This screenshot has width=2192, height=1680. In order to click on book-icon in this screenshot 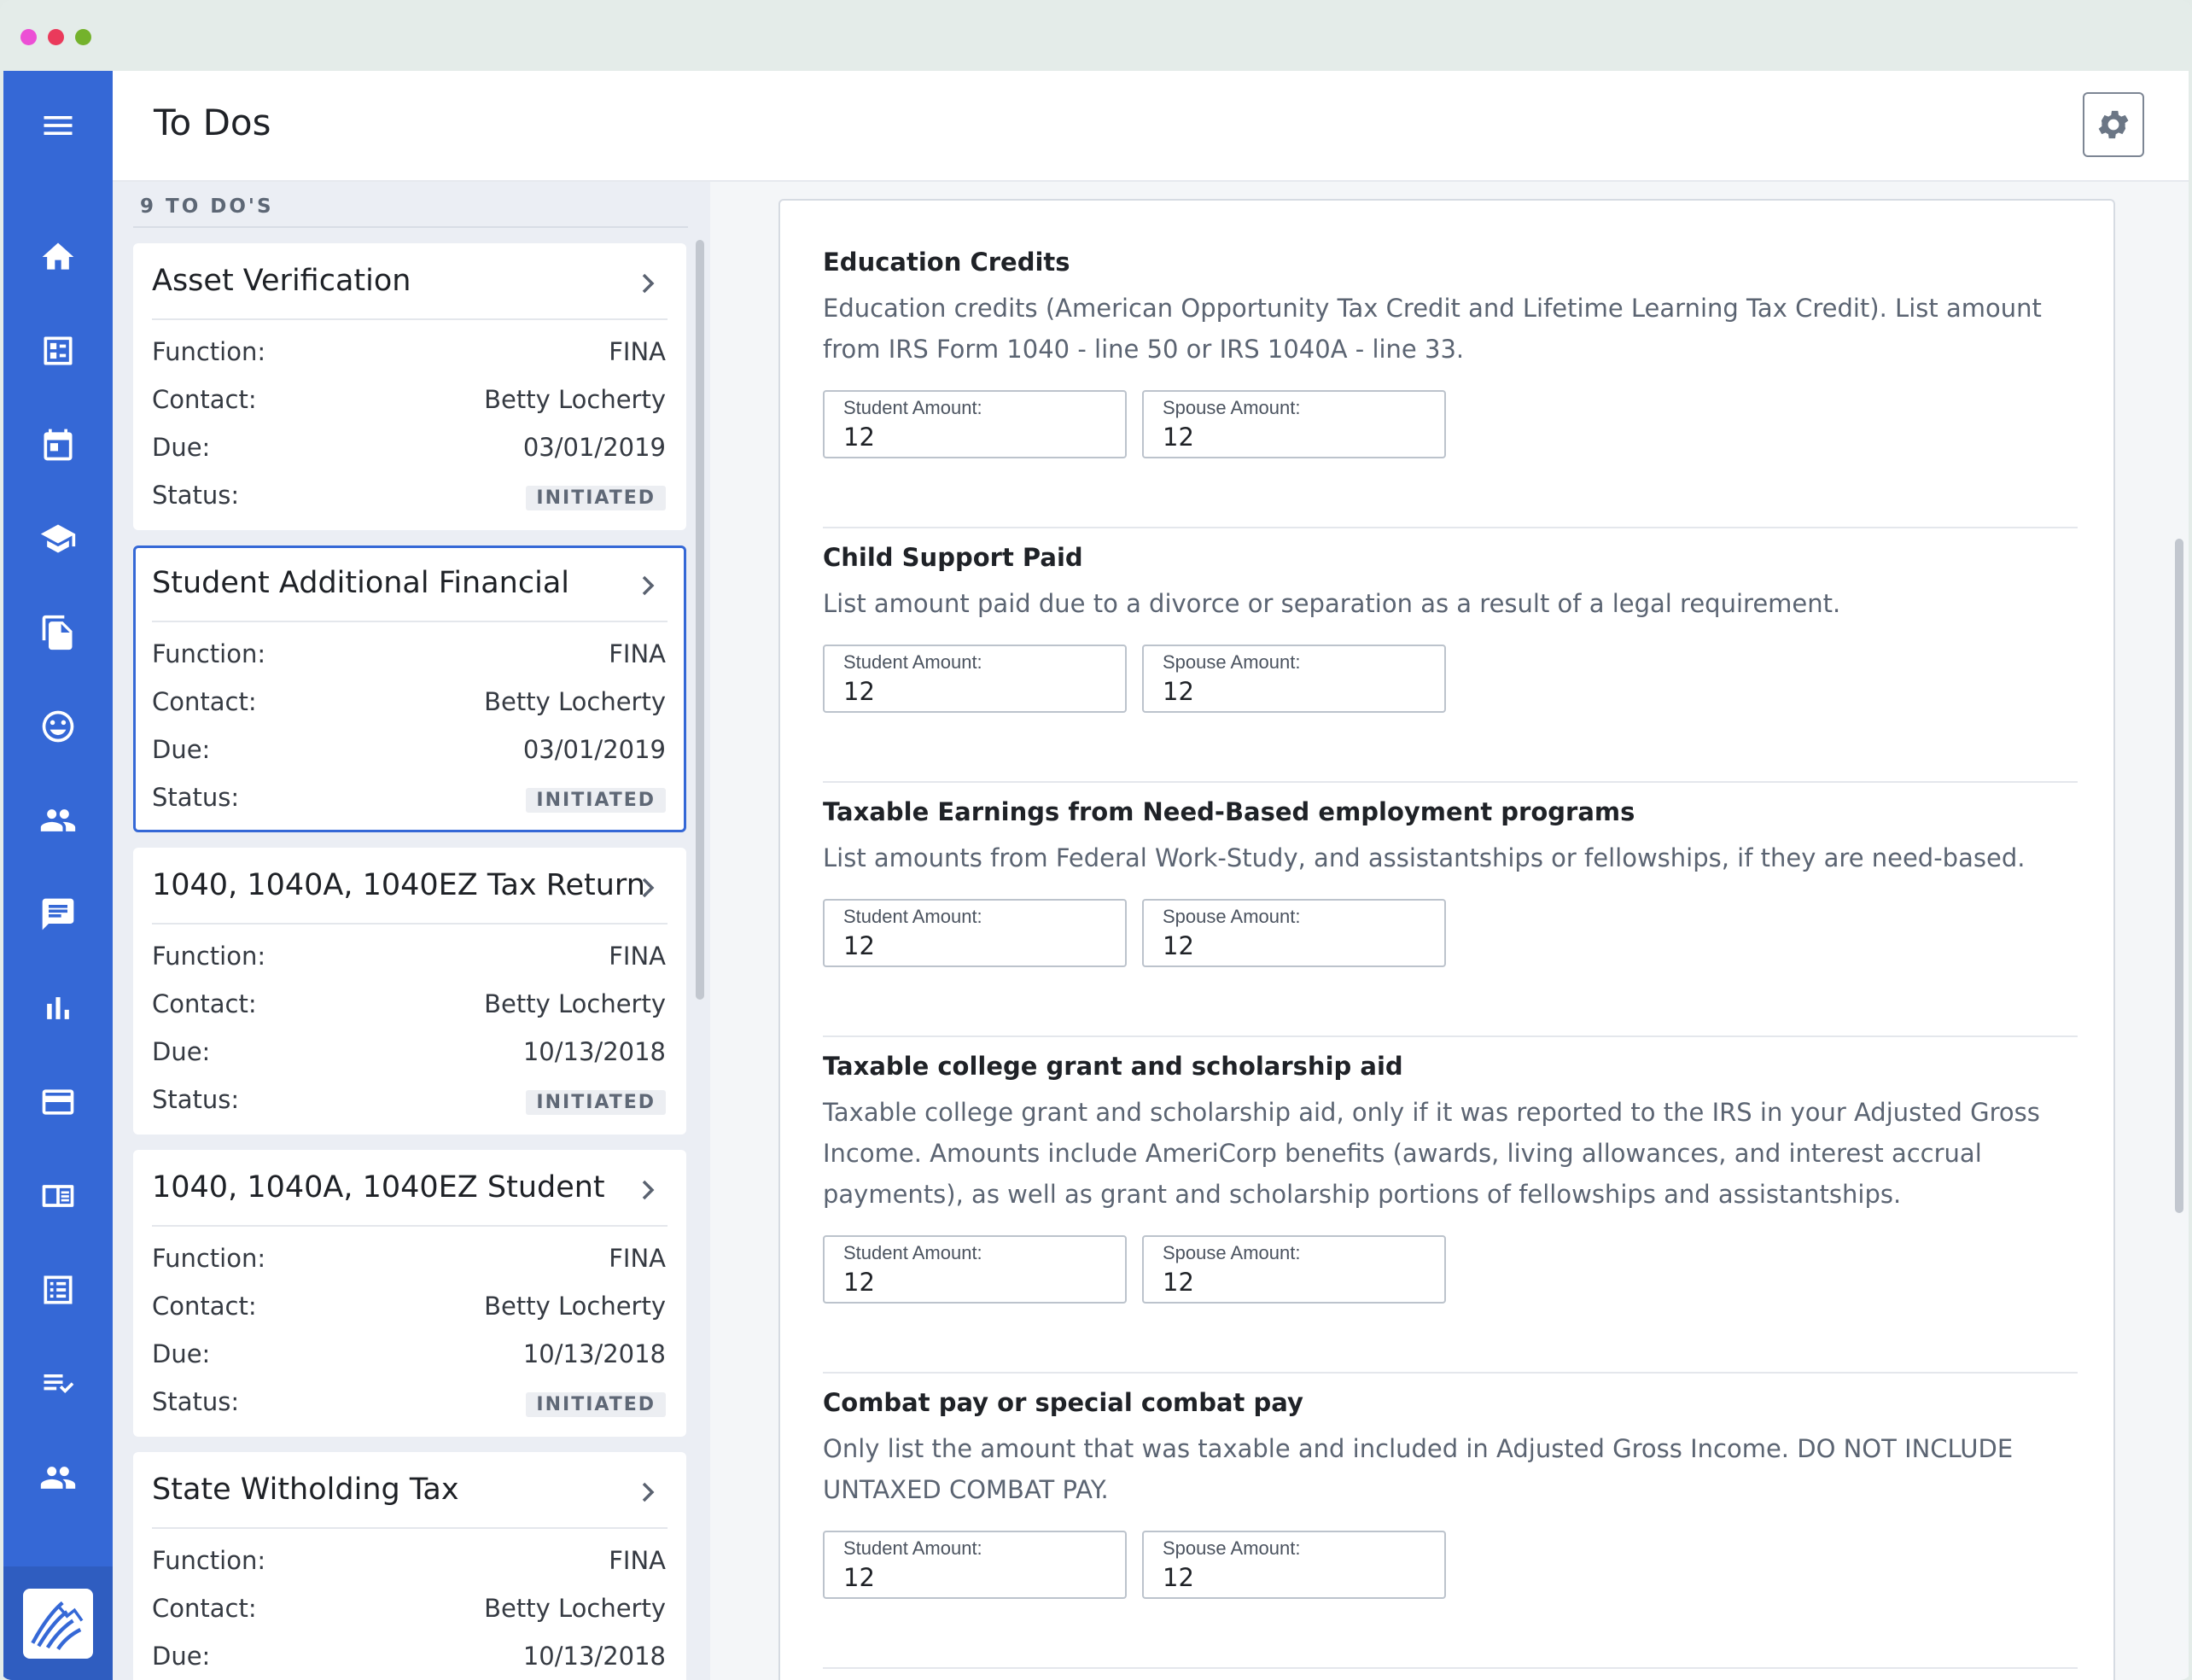, I will do `click(58, 1195)`.